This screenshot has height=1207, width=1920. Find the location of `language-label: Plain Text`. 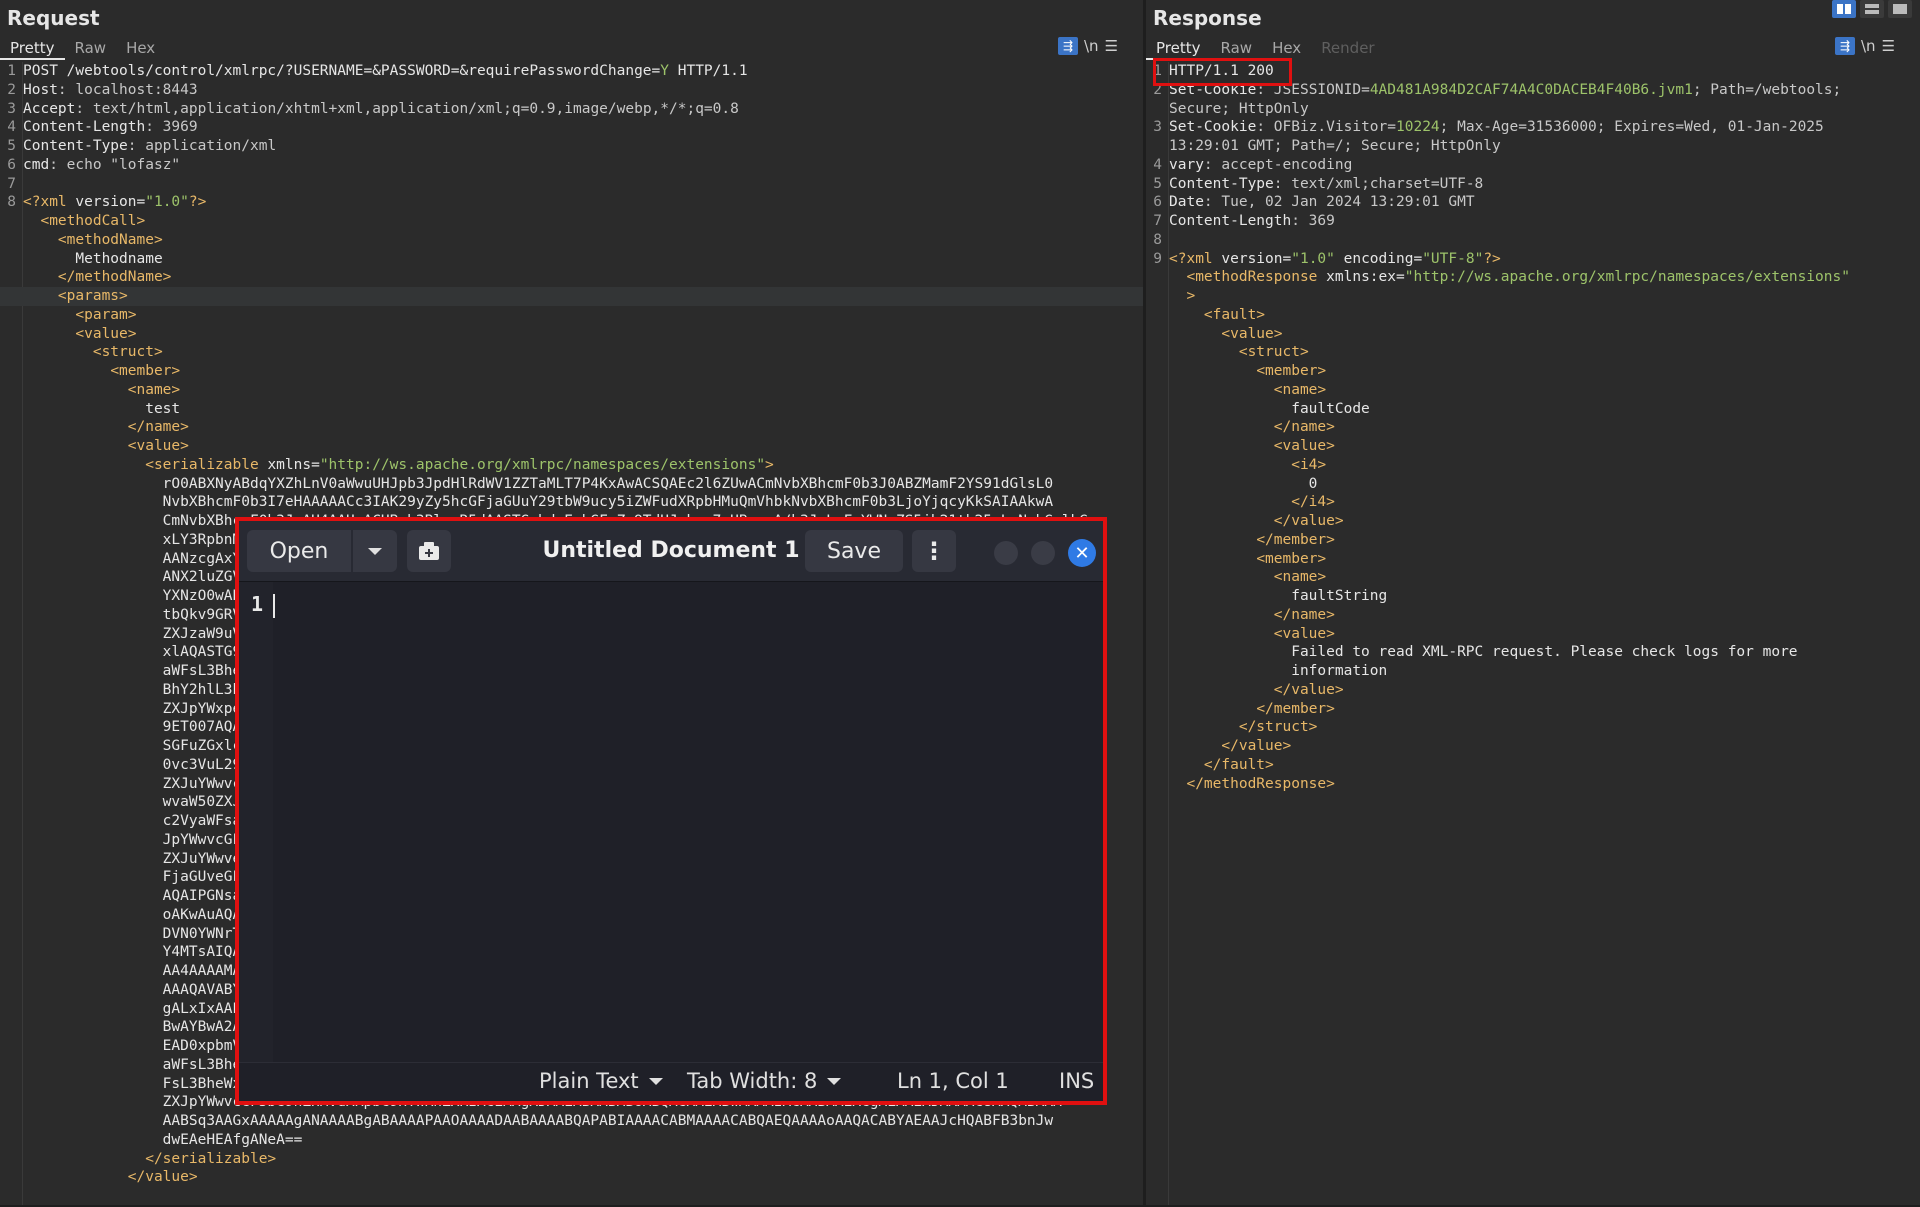

language-label: Plain Text is located at coordinates (589, 1081).